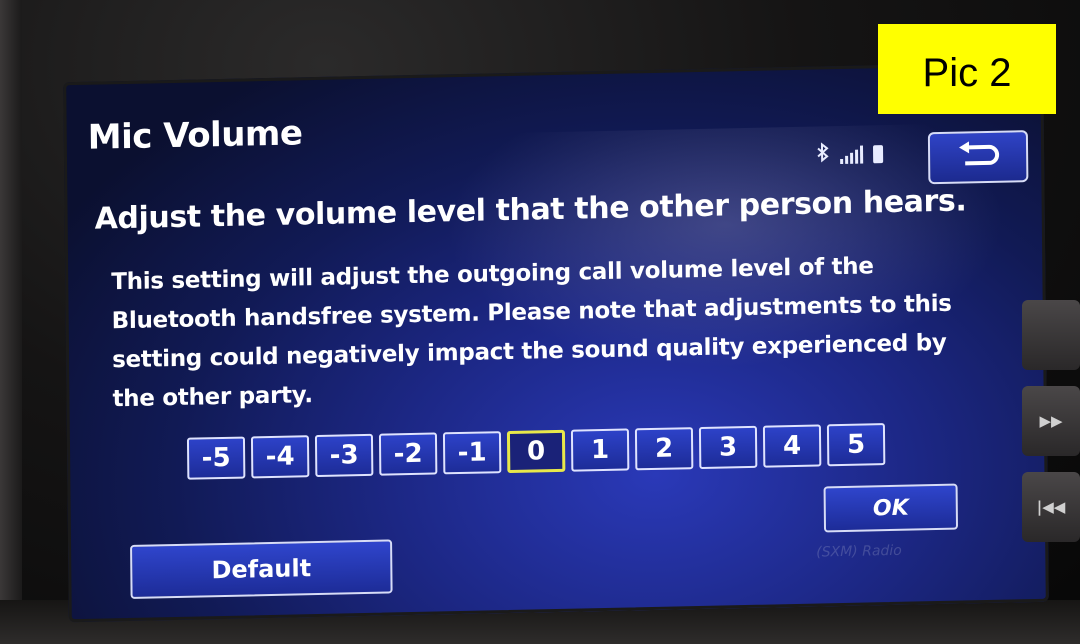 This screenshot has width=1080, height=644. I want to click on signal-strength-icon, so click(852, 154).